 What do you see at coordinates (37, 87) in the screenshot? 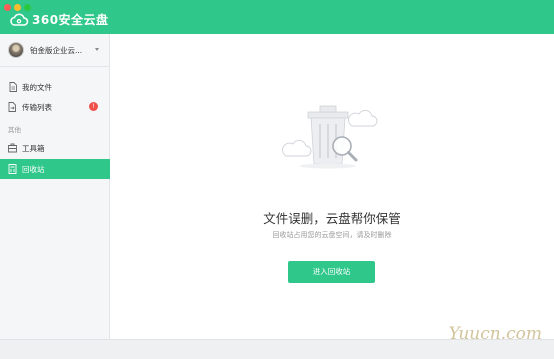
I see `sidebar-item-label: 我的文件` at bounding box center [37, 87].